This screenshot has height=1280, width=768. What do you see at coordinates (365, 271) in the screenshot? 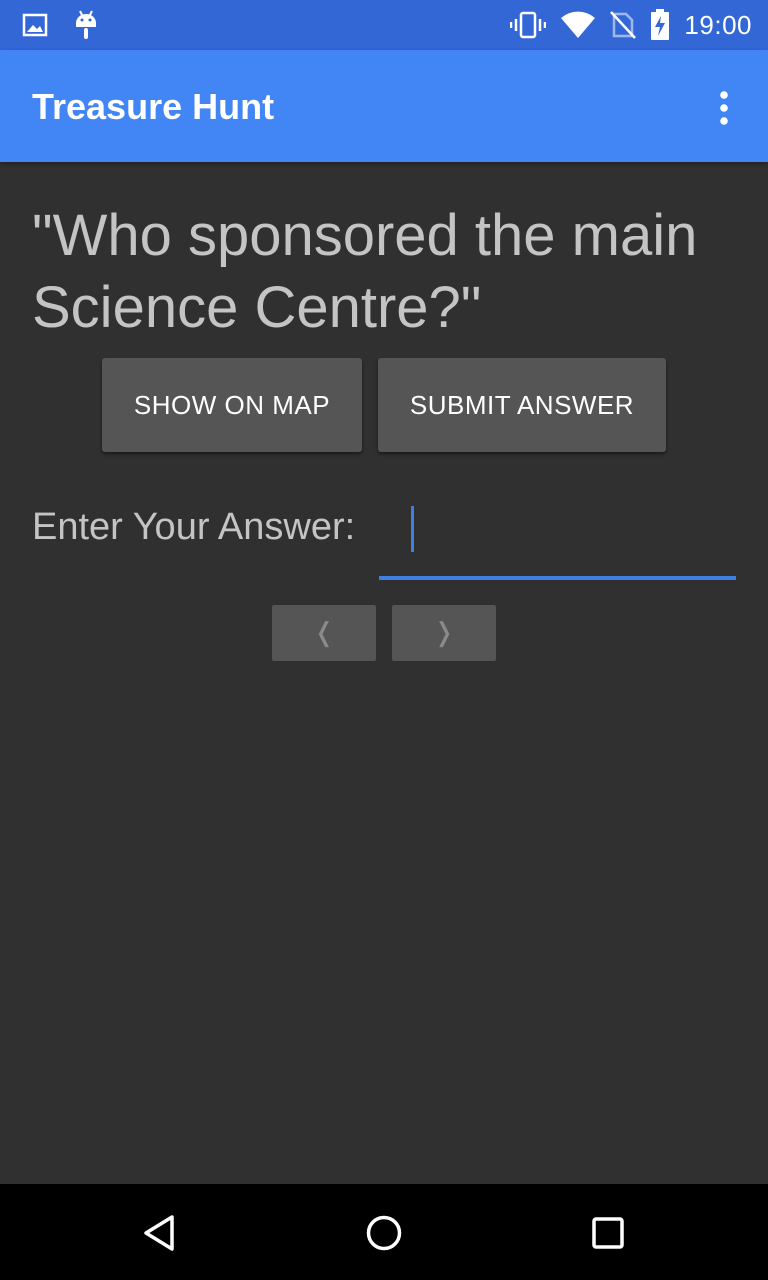
I see `question-text: "Who sponsored the main Science Centre?"` at bounding box center [365, 271].